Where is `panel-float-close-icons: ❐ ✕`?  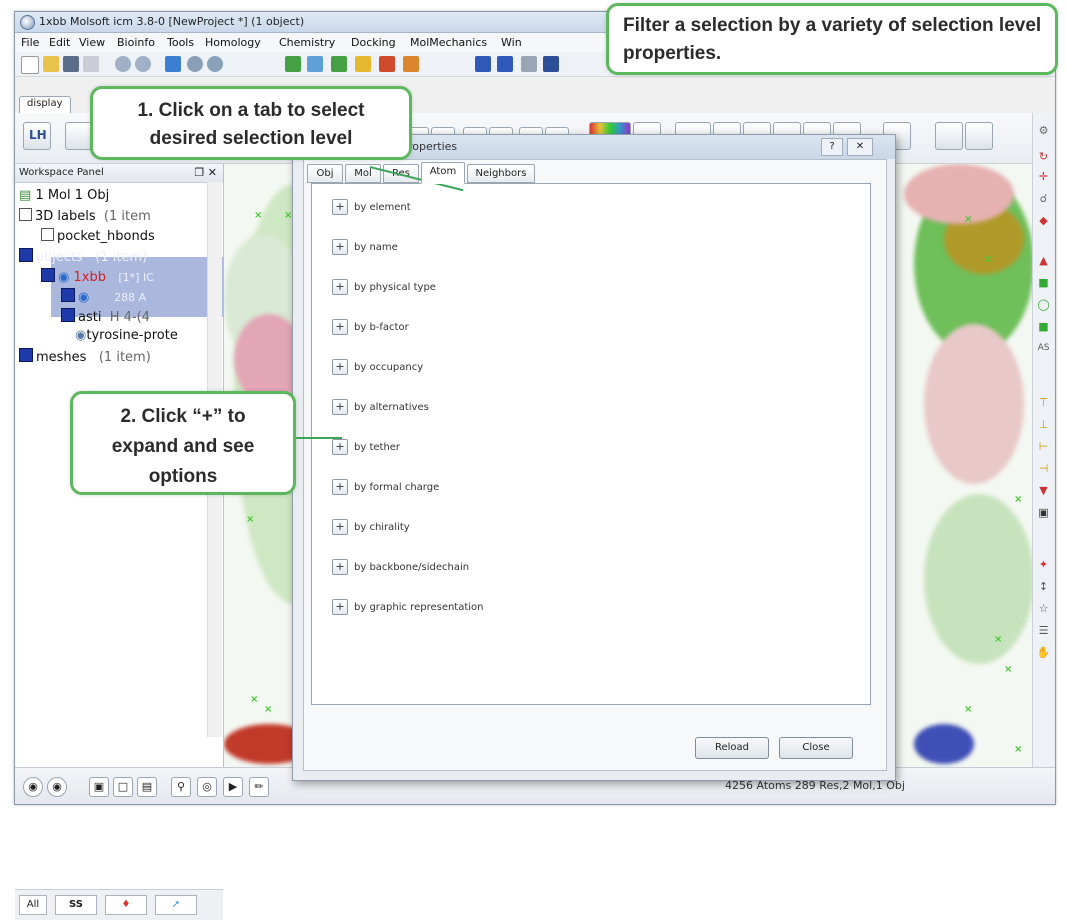 panel-float-close-icons: ❐ ✕ is located at coordinates (205, 172).